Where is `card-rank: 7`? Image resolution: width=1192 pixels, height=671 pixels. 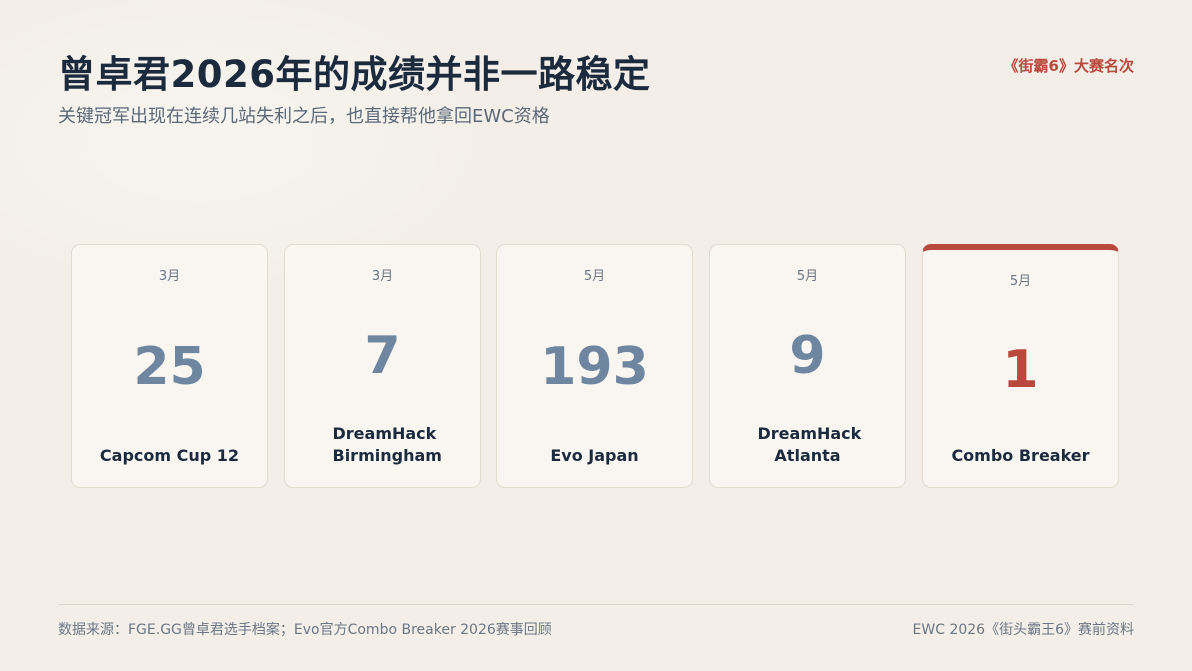 card-rank: 7 is located at coordinates (382, 356).